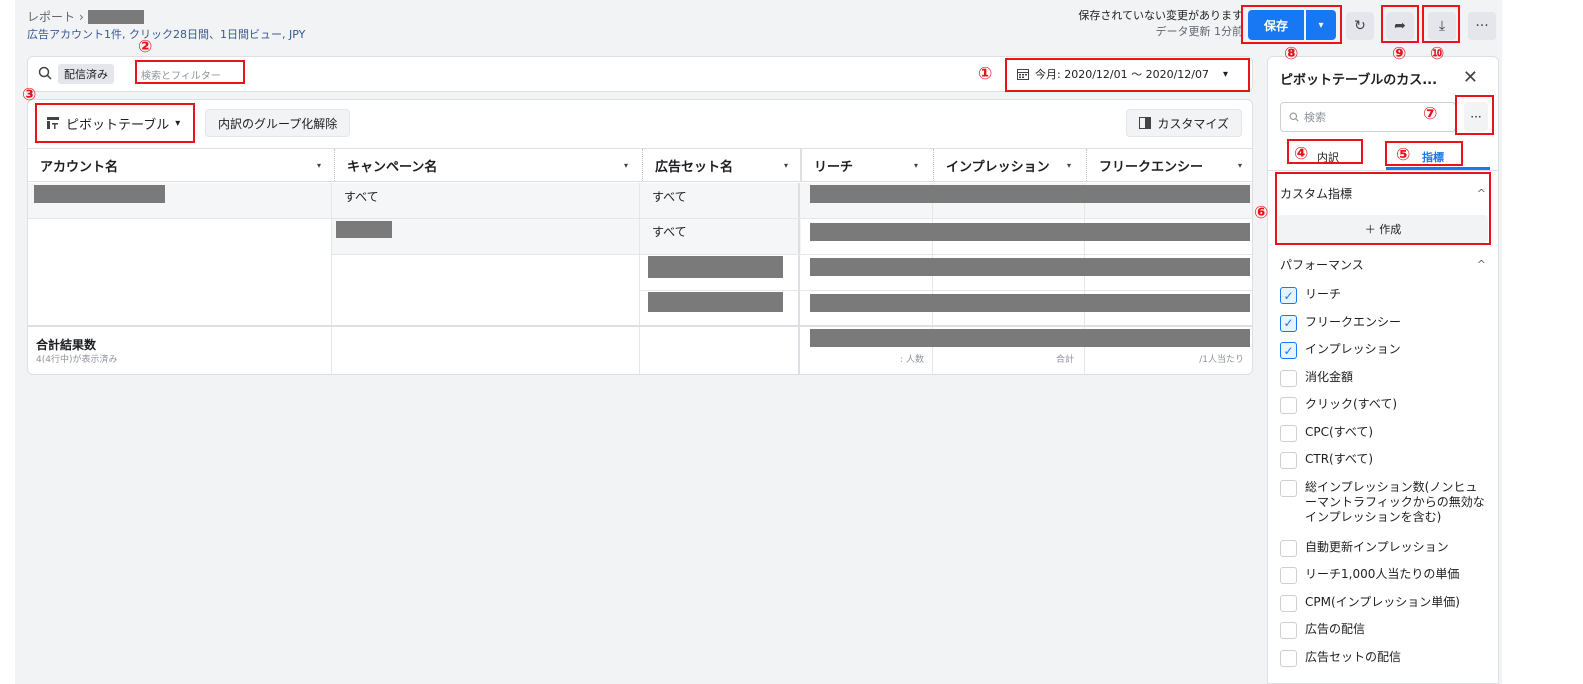 The height and width of the screenshot is (684, 1583). Describe the element at coordinates (864, 165) in the screenshot. I see `column-header-reach: リーチ ▾` at that location.